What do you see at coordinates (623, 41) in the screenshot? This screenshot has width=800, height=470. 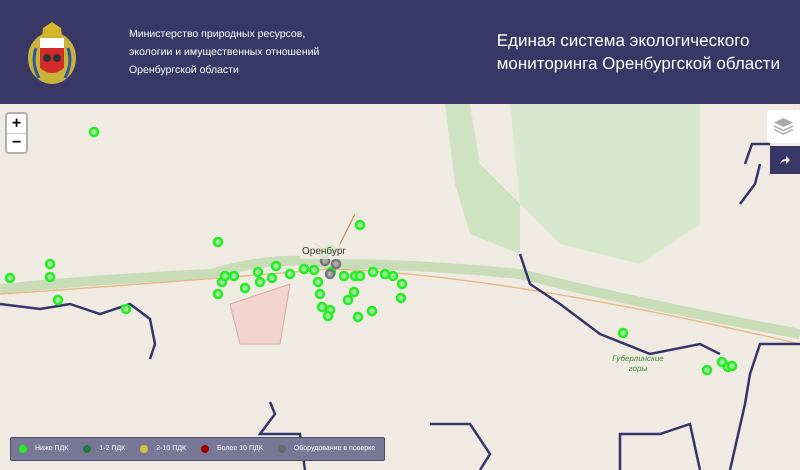 I see `system-title-line: Единая система экологического` at bounding box center [623, 41].